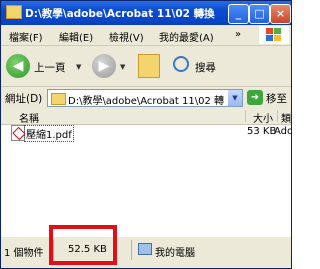 The width and height of the screenshot is (320, 269). Describe the element at coordinates (78, 67) in the screenshot. I see `back-dropdown-icon: ▼` at that location.